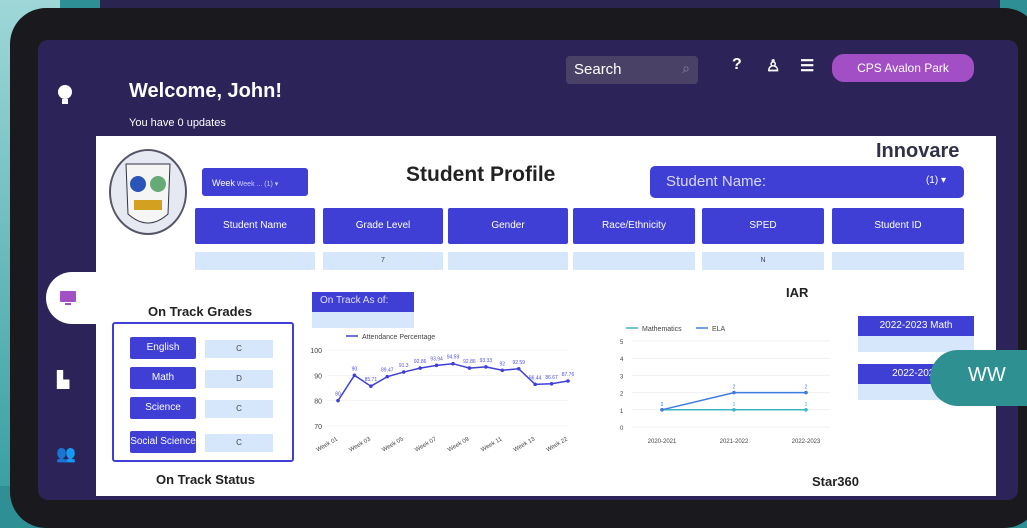 The height and width of the screenshot is (528, 1027). What do you see at coordinates (773, 66) in the screenshot?
I see `user-icon: ♙` at bounding box center [773, 66].